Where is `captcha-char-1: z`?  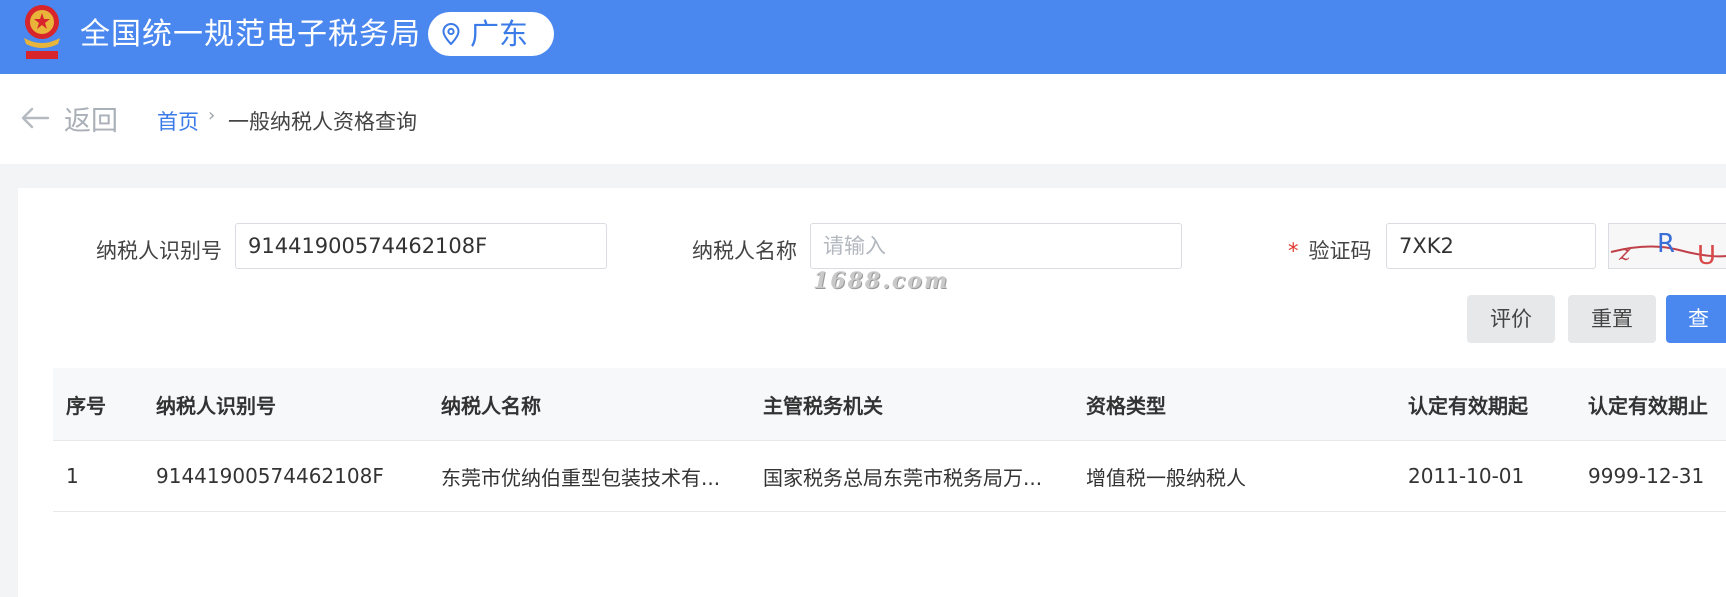
captcha-char-1: z is located at coordinates (1624, 253).